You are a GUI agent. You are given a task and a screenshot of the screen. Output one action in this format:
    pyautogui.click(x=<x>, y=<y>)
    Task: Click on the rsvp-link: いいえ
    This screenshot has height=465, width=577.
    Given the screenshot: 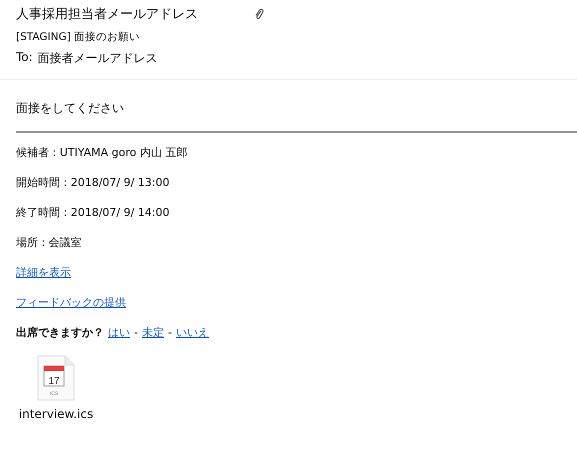 What is the action you would take?
    pyautogui.click(x=192, y=333)
    